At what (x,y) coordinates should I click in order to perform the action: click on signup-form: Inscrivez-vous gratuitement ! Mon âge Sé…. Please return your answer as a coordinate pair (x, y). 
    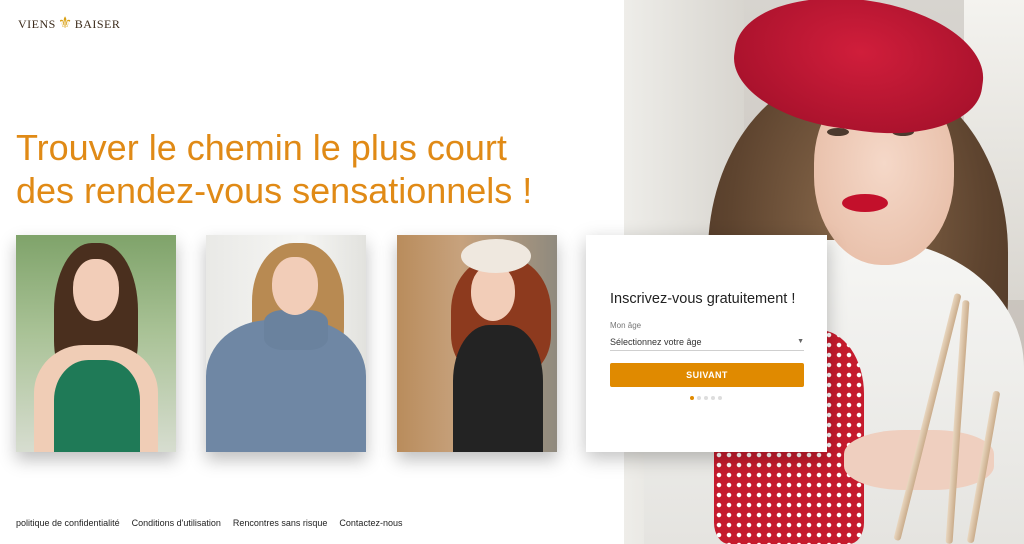
    Looking at the image, I should click on (706, 343).